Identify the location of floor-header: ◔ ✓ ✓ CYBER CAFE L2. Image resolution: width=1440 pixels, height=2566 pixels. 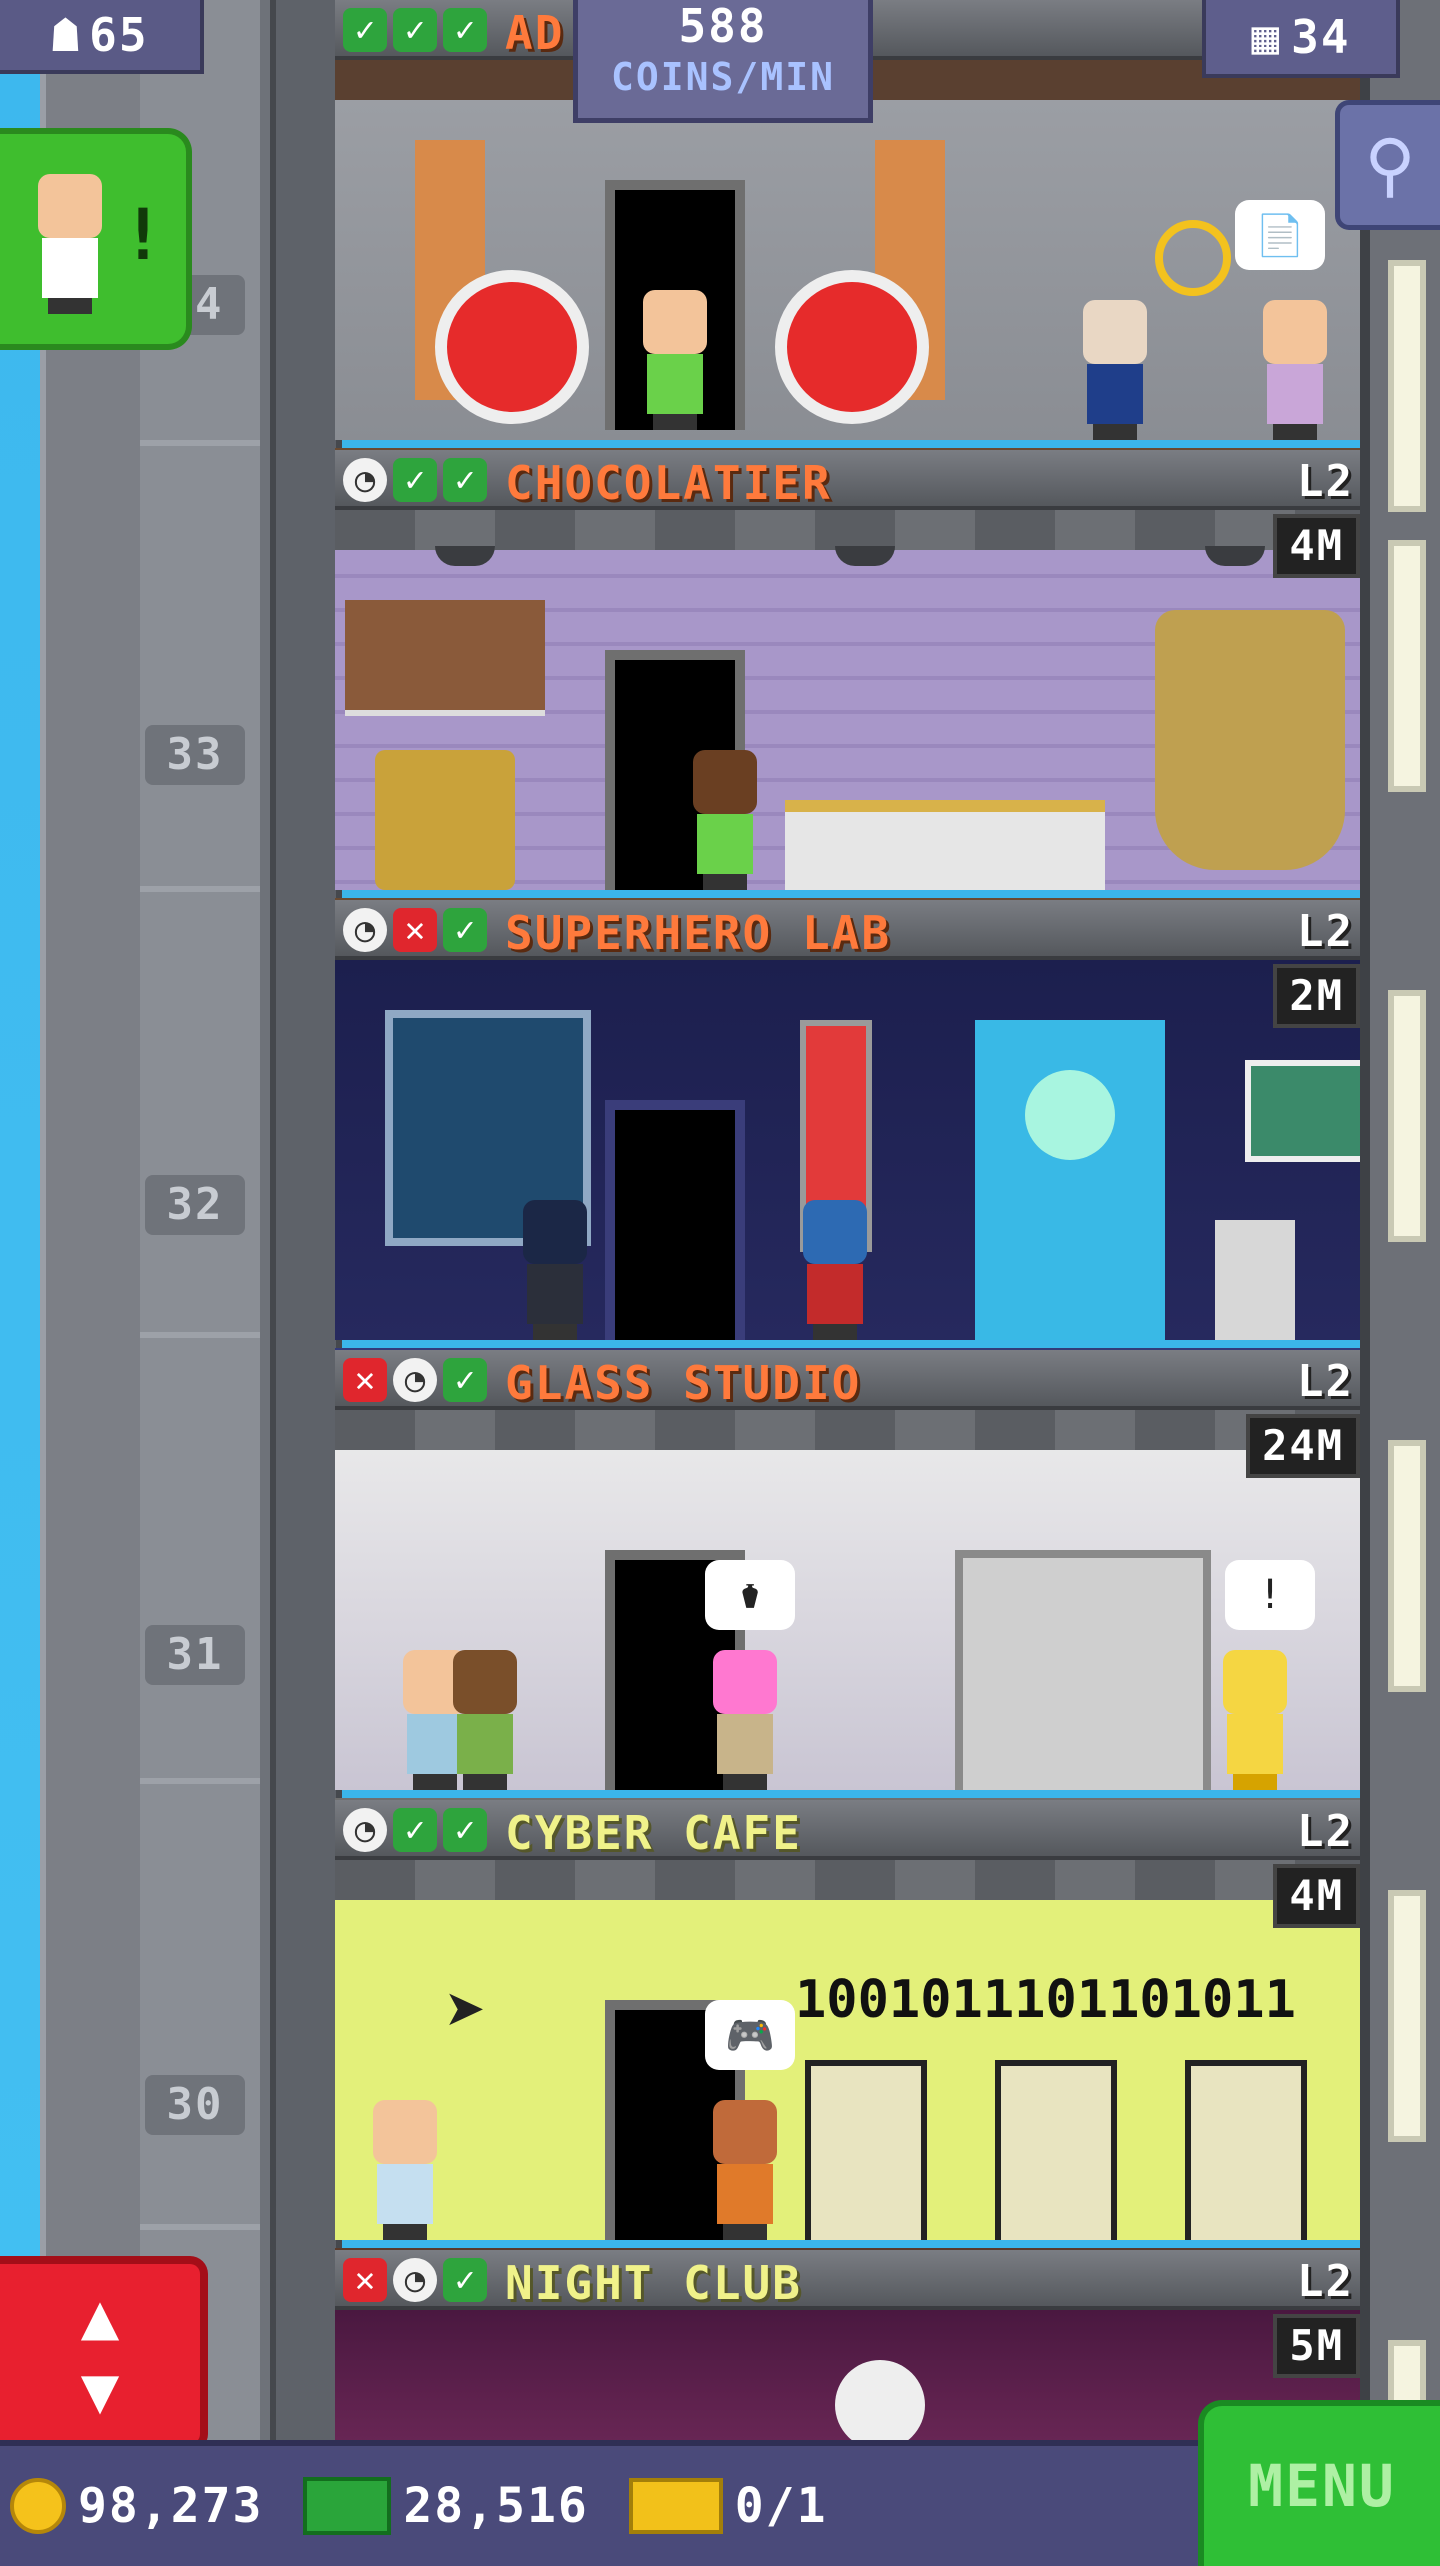
(847, 1830).